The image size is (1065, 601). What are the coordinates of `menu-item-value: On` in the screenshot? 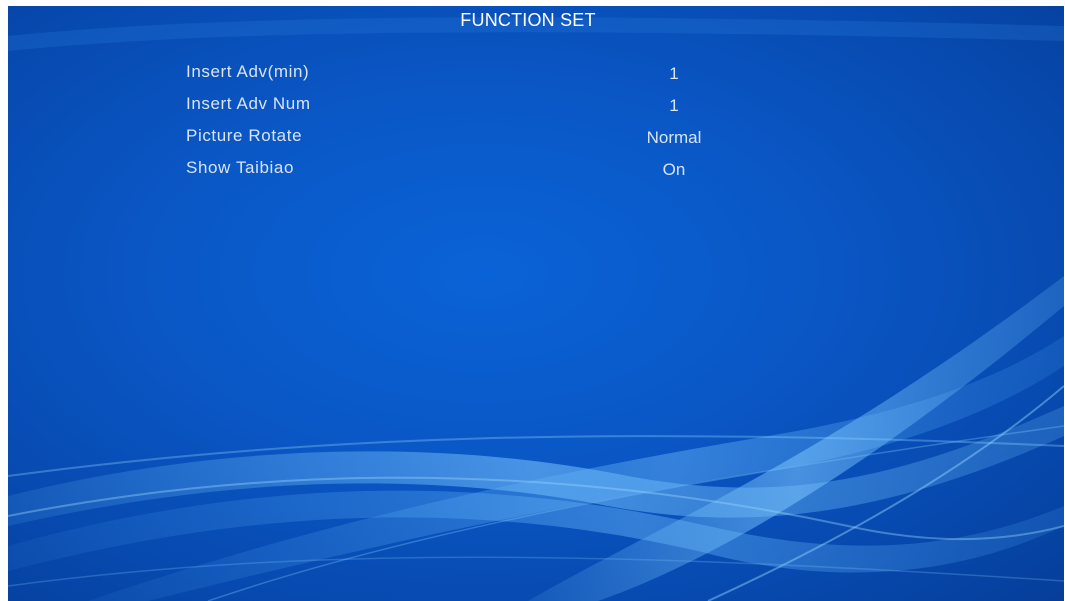 It's located at (674, 170).